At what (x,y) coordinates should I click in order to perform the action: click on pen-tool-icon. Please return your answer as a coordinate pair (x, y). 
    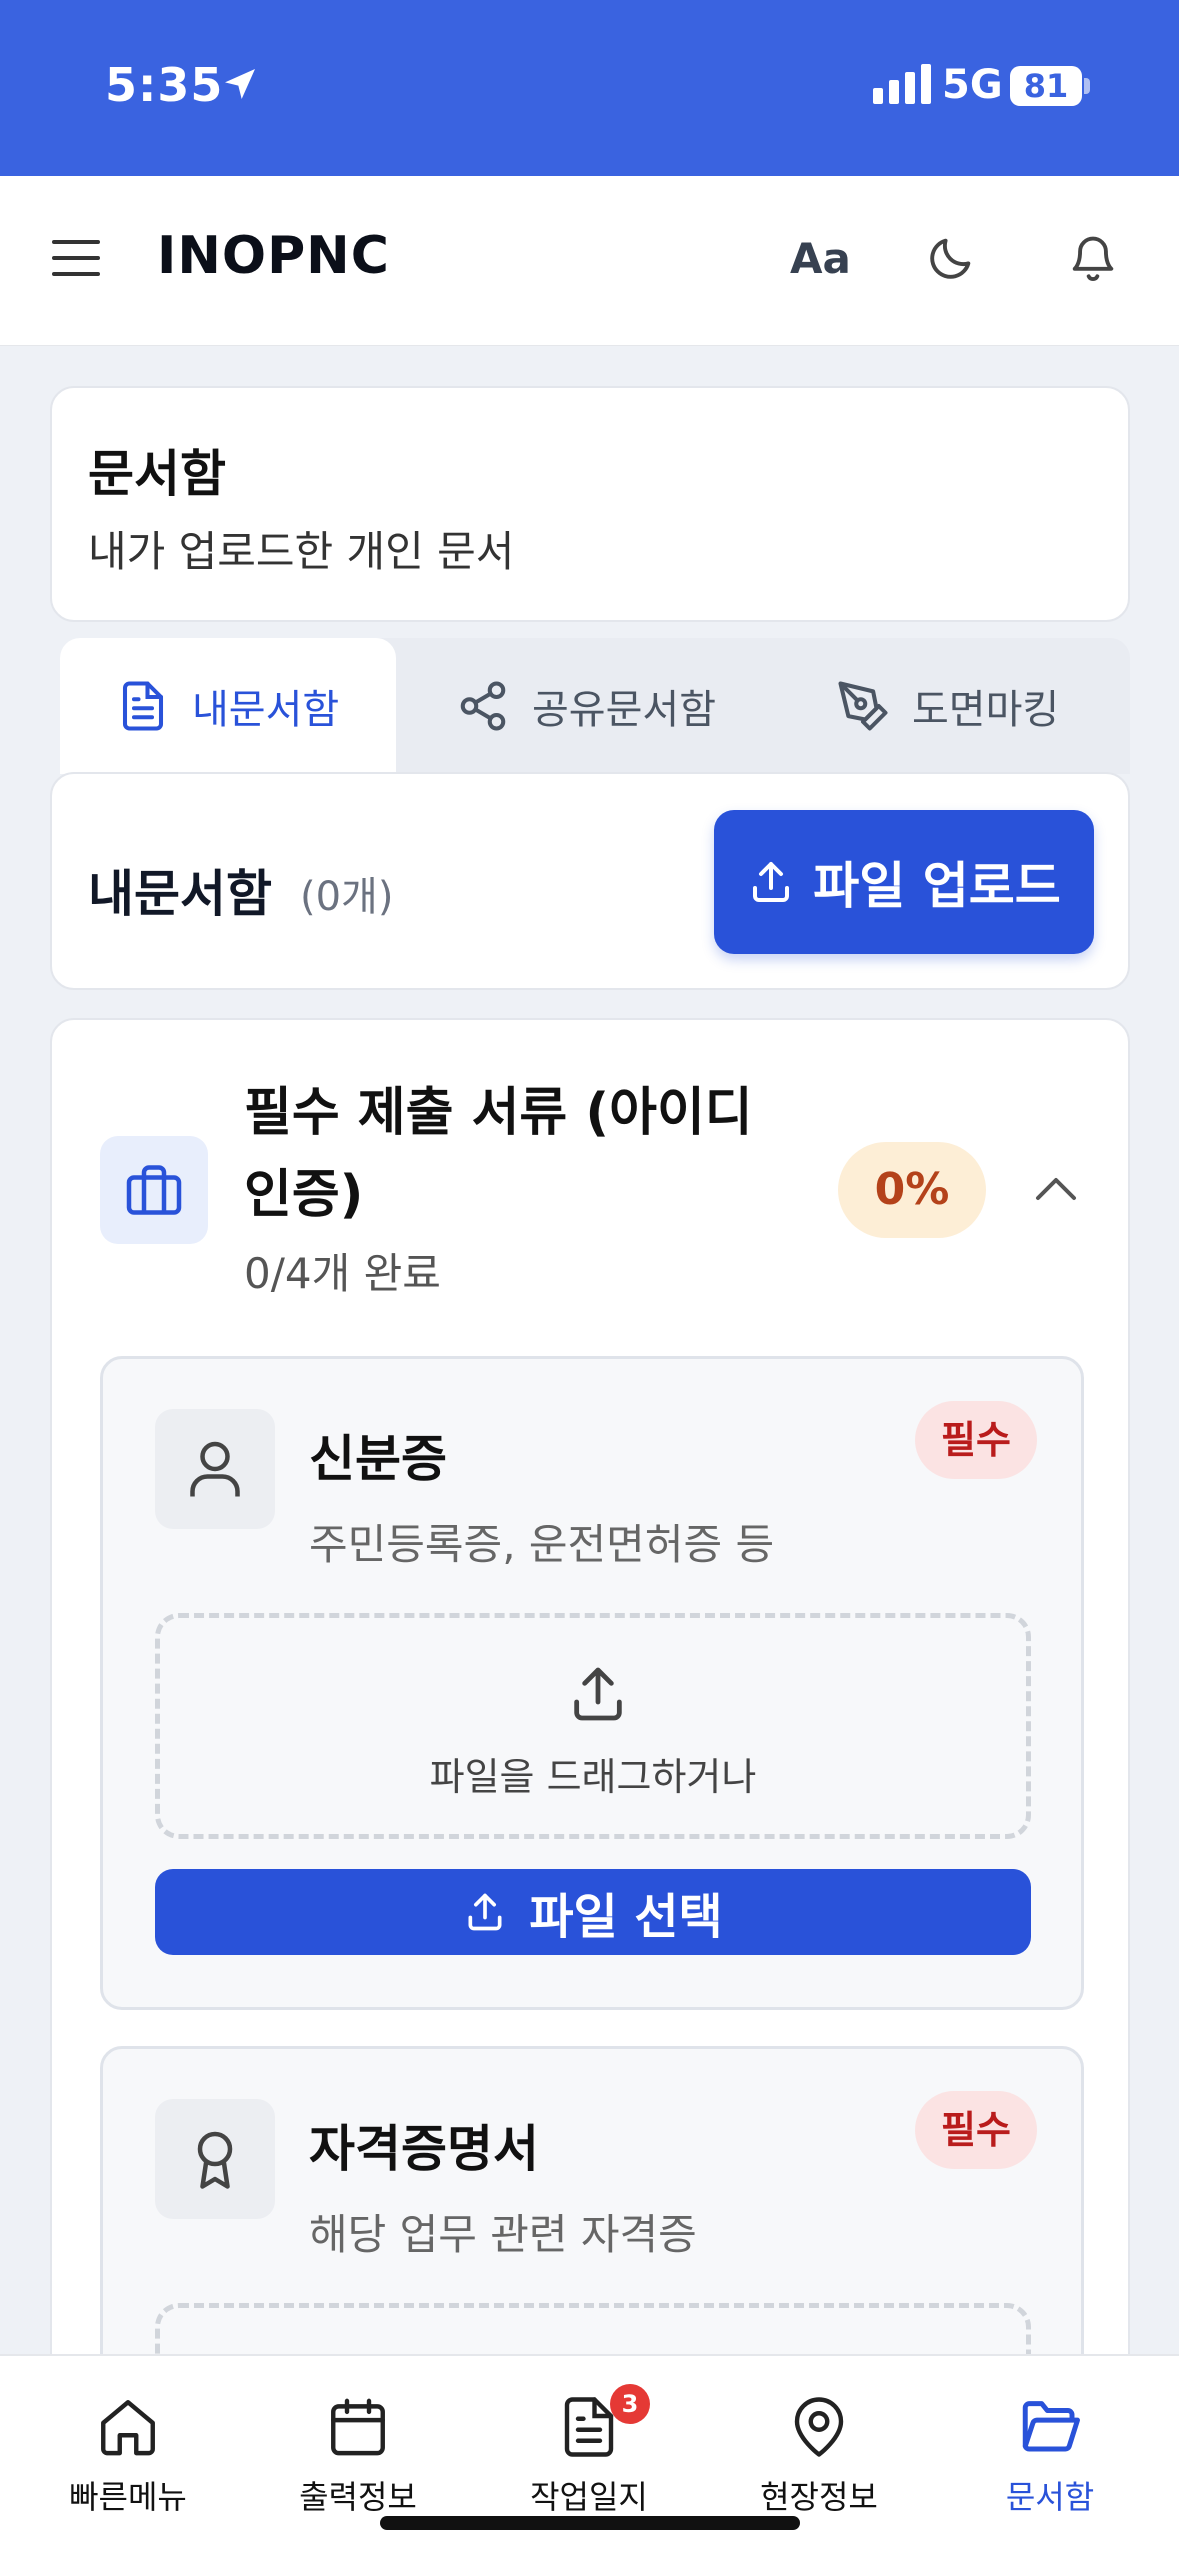
    Looking at the image, I should click on (863, 706).